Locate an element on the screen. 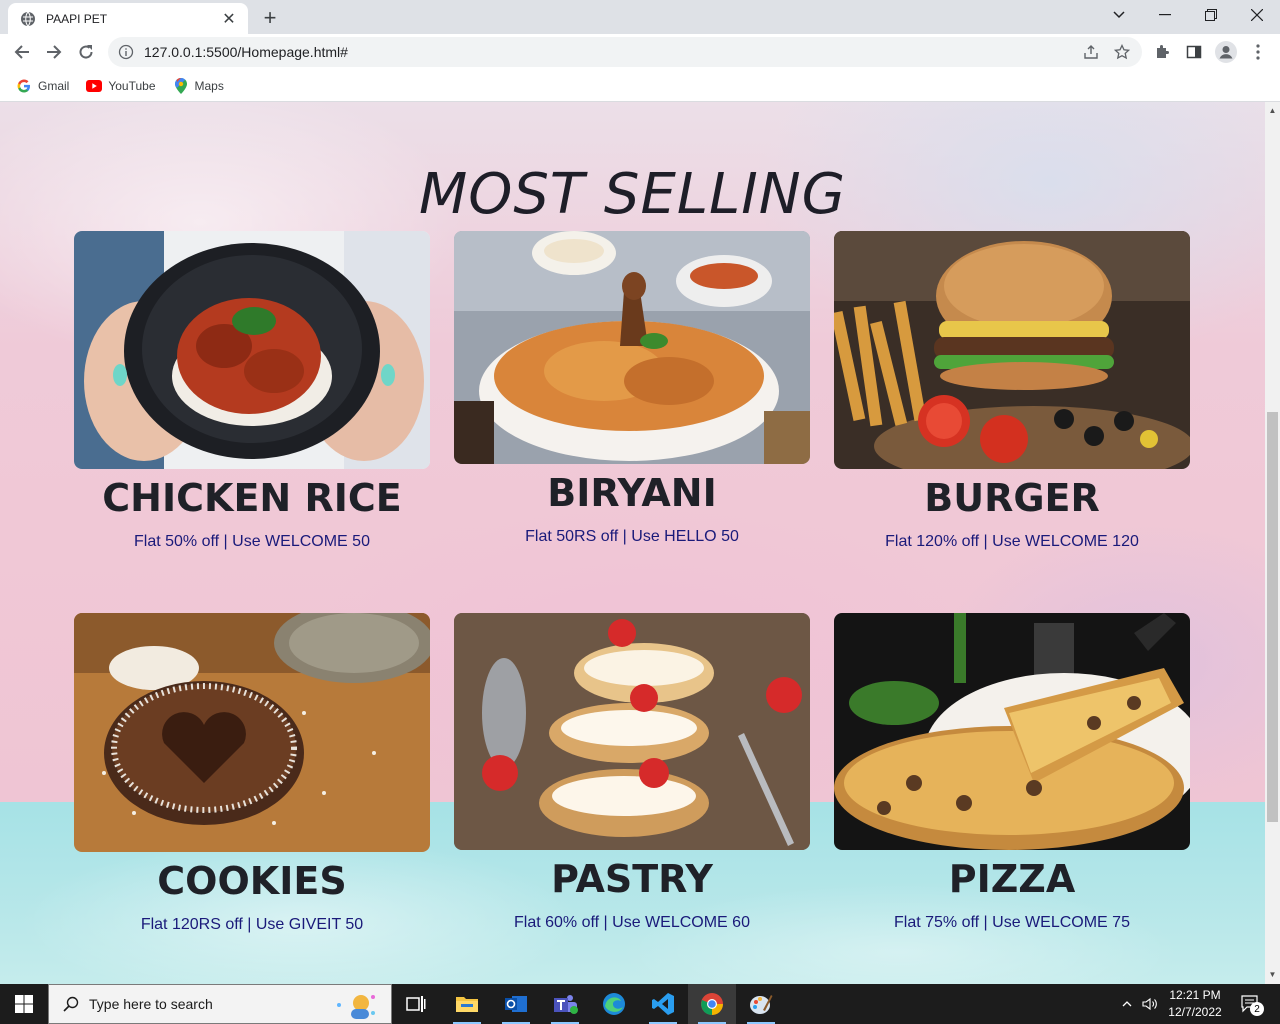 The width and height of the screenshot is (1280, 1024). restore-icon is located at coordinates (1211, 15).